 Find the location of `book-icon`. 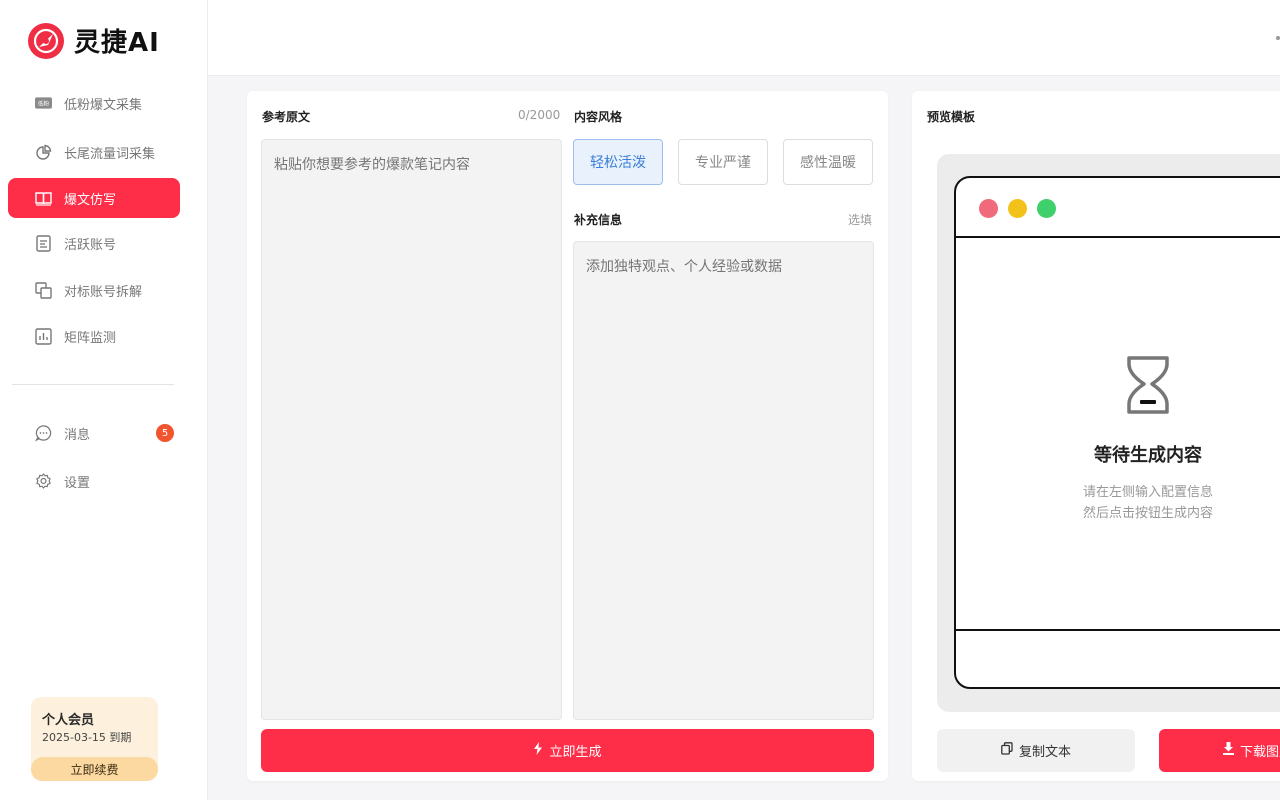

book-icon is located at coordinates (43, 198).